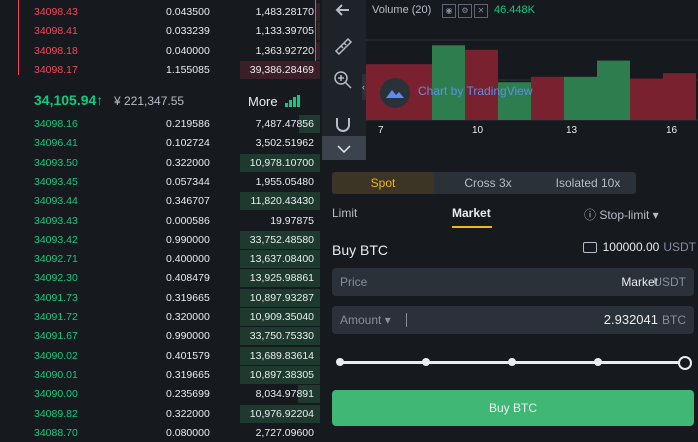 This screenshot has height=442, width=698. I want to click on amount-slider, so click(514, 363).